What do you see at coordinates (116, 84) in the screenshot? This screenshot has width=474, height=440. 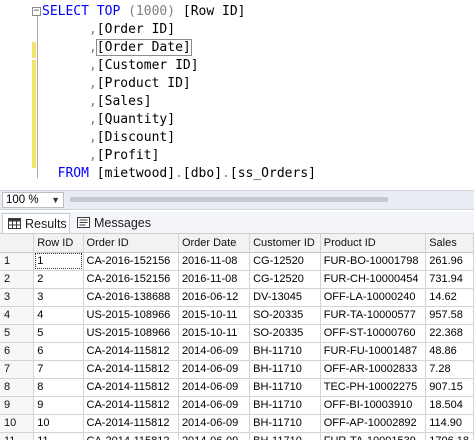 I see `code-line: ,[Product ID]` at bounding box center [116, 84].